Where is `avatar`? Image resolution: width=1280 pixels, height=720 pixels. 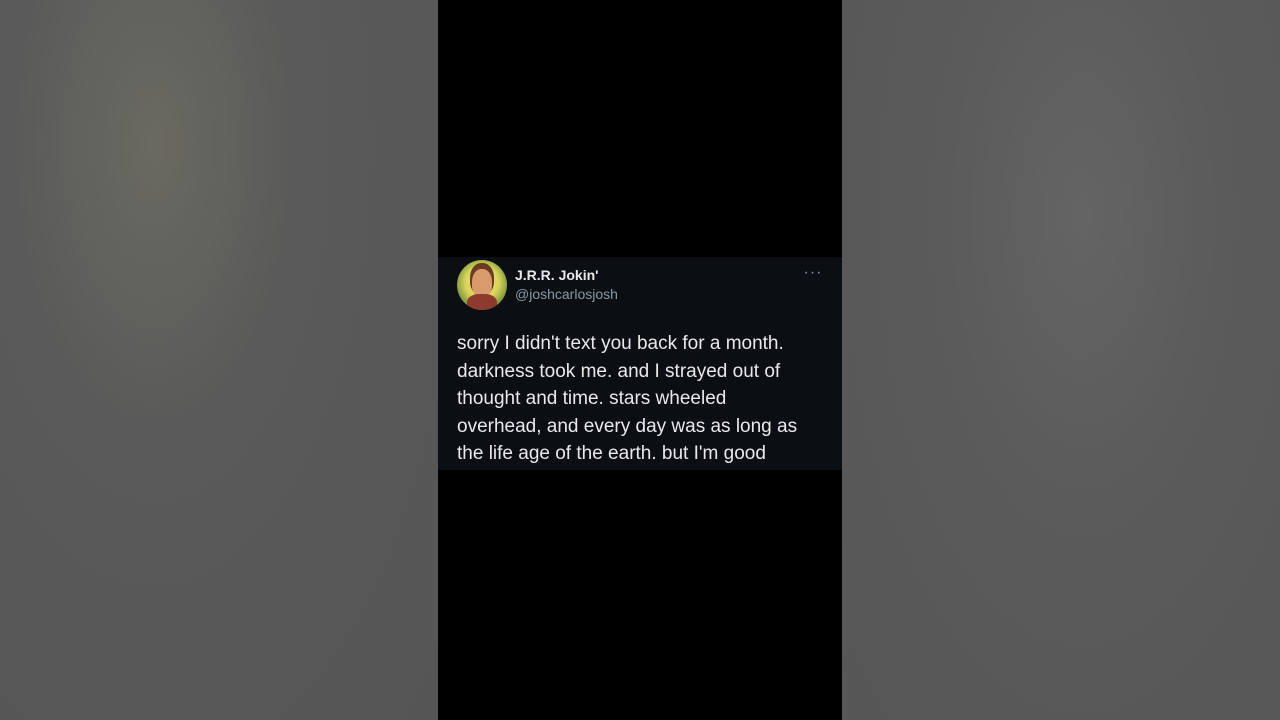
avatar is located at coordinates (482, 285).